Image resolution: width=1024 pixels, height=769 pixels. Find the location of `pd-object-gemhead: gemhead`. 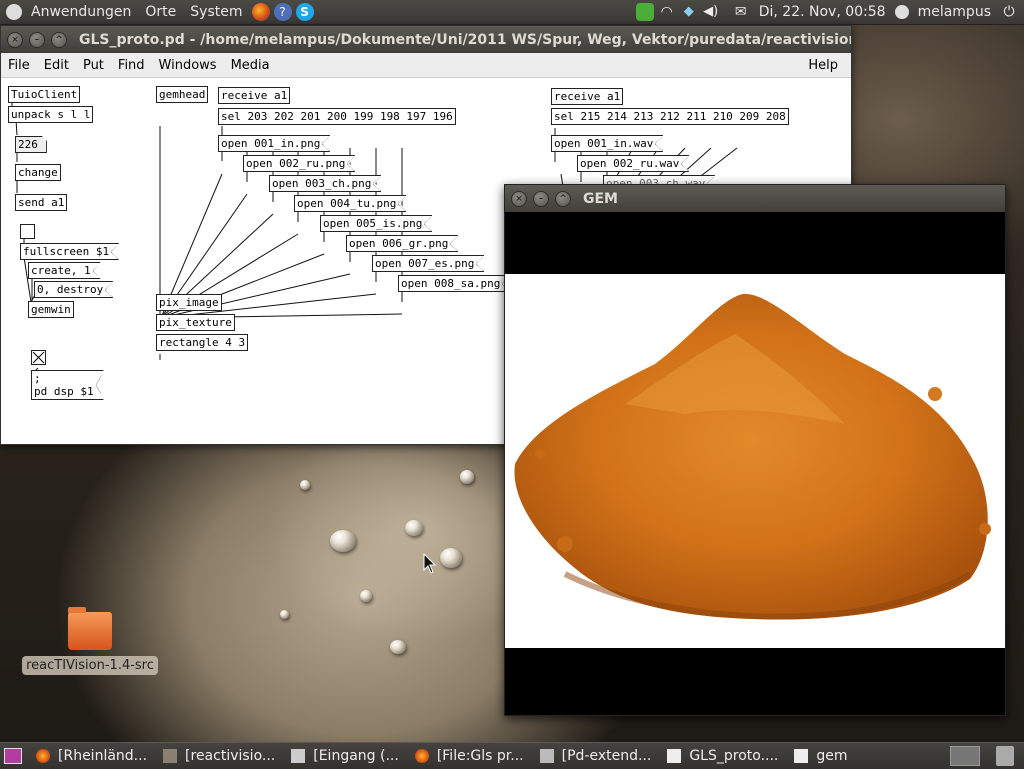

pd-object-gemhead: gemhead is located at coordinates (182, 94).